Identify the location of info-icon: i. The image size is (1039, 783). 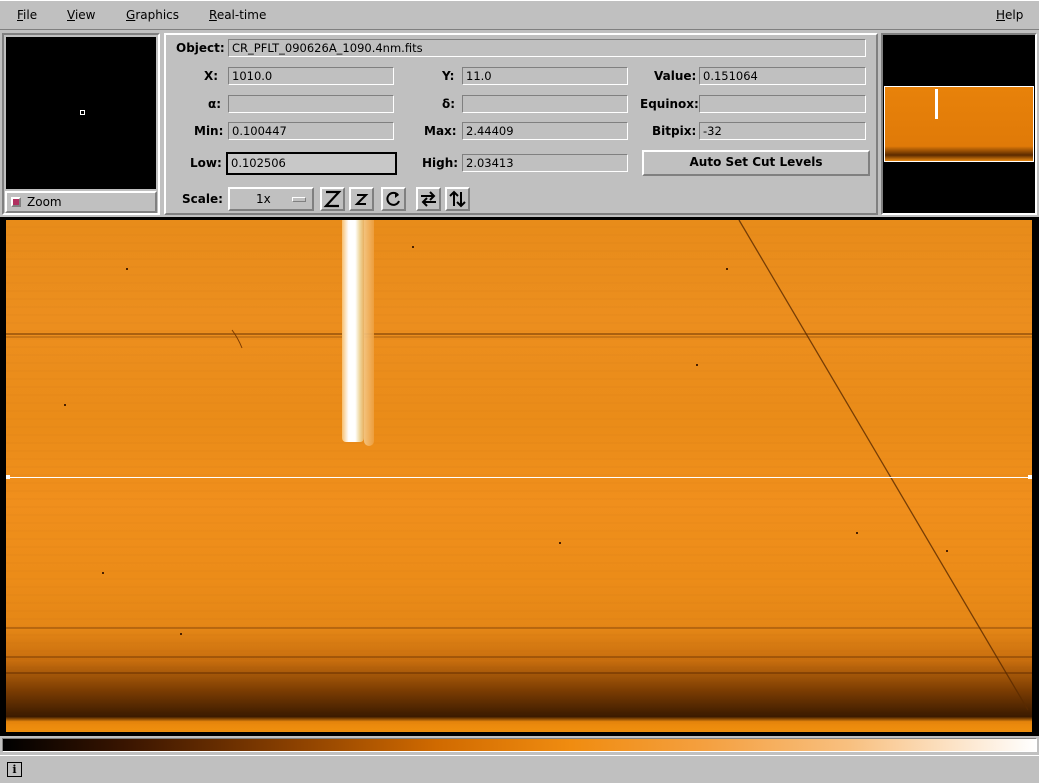
(14, 769).